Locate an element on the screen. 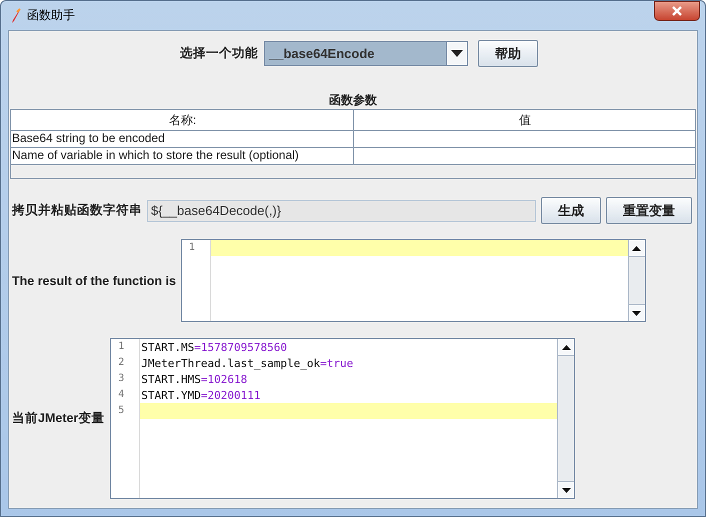 This screenshot has width=706, height=517. close-icon is located at coordinates (677, 11).